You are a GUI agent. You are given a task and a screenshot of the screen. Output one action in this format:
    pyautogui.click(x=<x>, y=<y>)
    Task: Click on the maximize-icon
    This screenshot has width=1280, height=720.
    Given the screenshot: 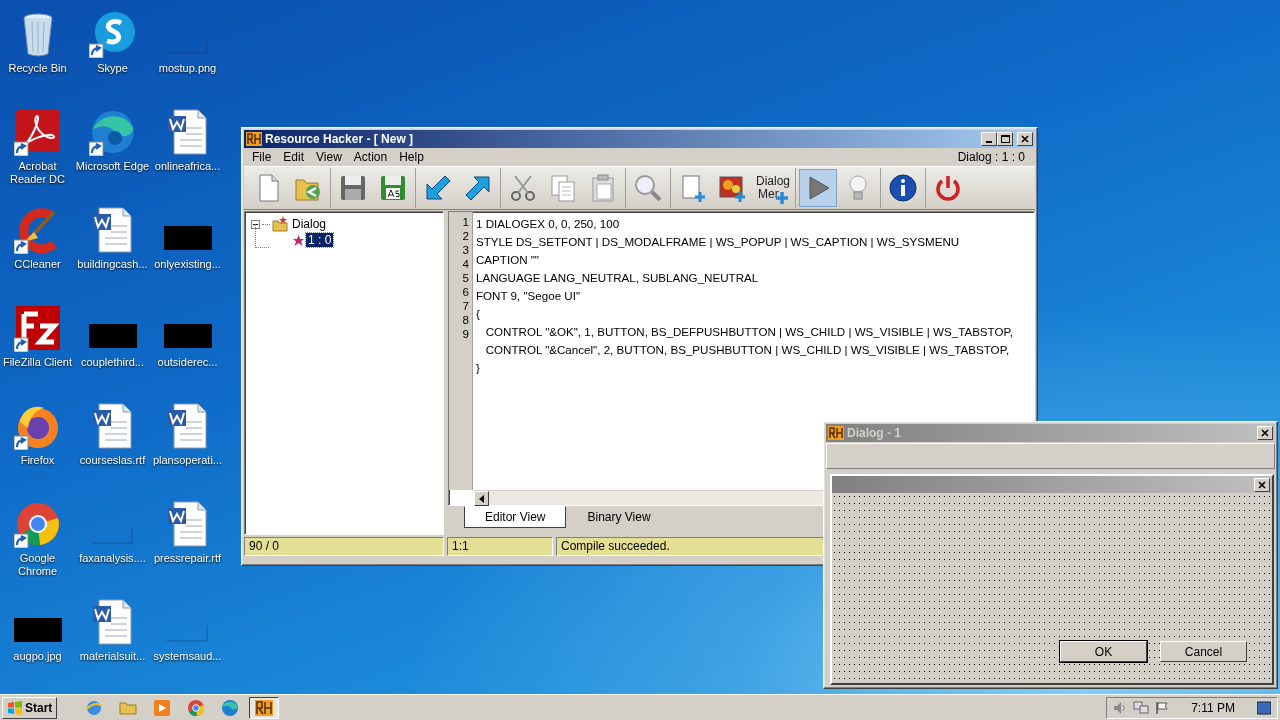 What is the action you would take?
    pyautogui.click(x=1005, y=139)
    